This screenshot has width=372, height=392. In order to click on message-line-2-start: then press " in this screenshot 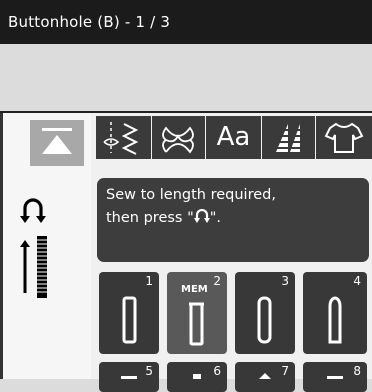, I will do `click(150, 218)`.